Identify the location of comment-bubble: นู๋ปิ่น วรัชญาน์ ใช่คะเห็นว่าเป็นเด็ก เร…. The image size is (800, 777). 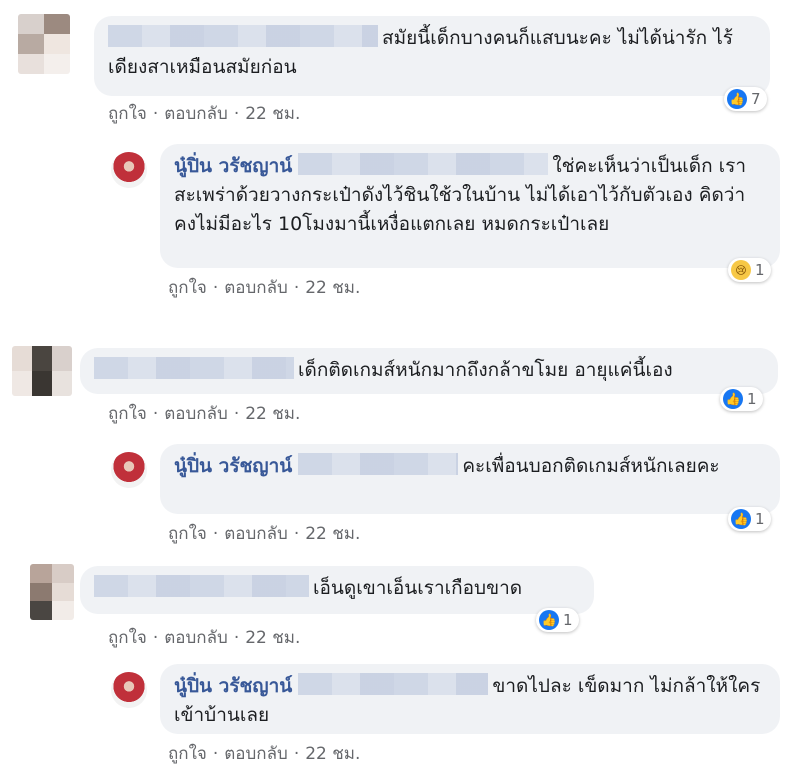
(470, 206).